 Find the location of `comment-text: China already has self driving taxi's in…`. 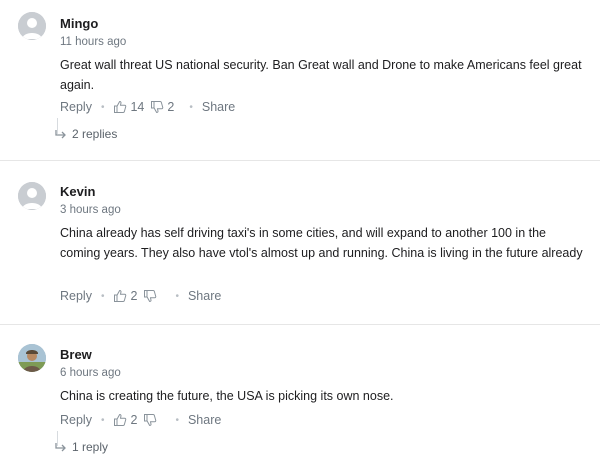

comment-text: China already has self driving taxi's in… is located at coordinates (321, 243).